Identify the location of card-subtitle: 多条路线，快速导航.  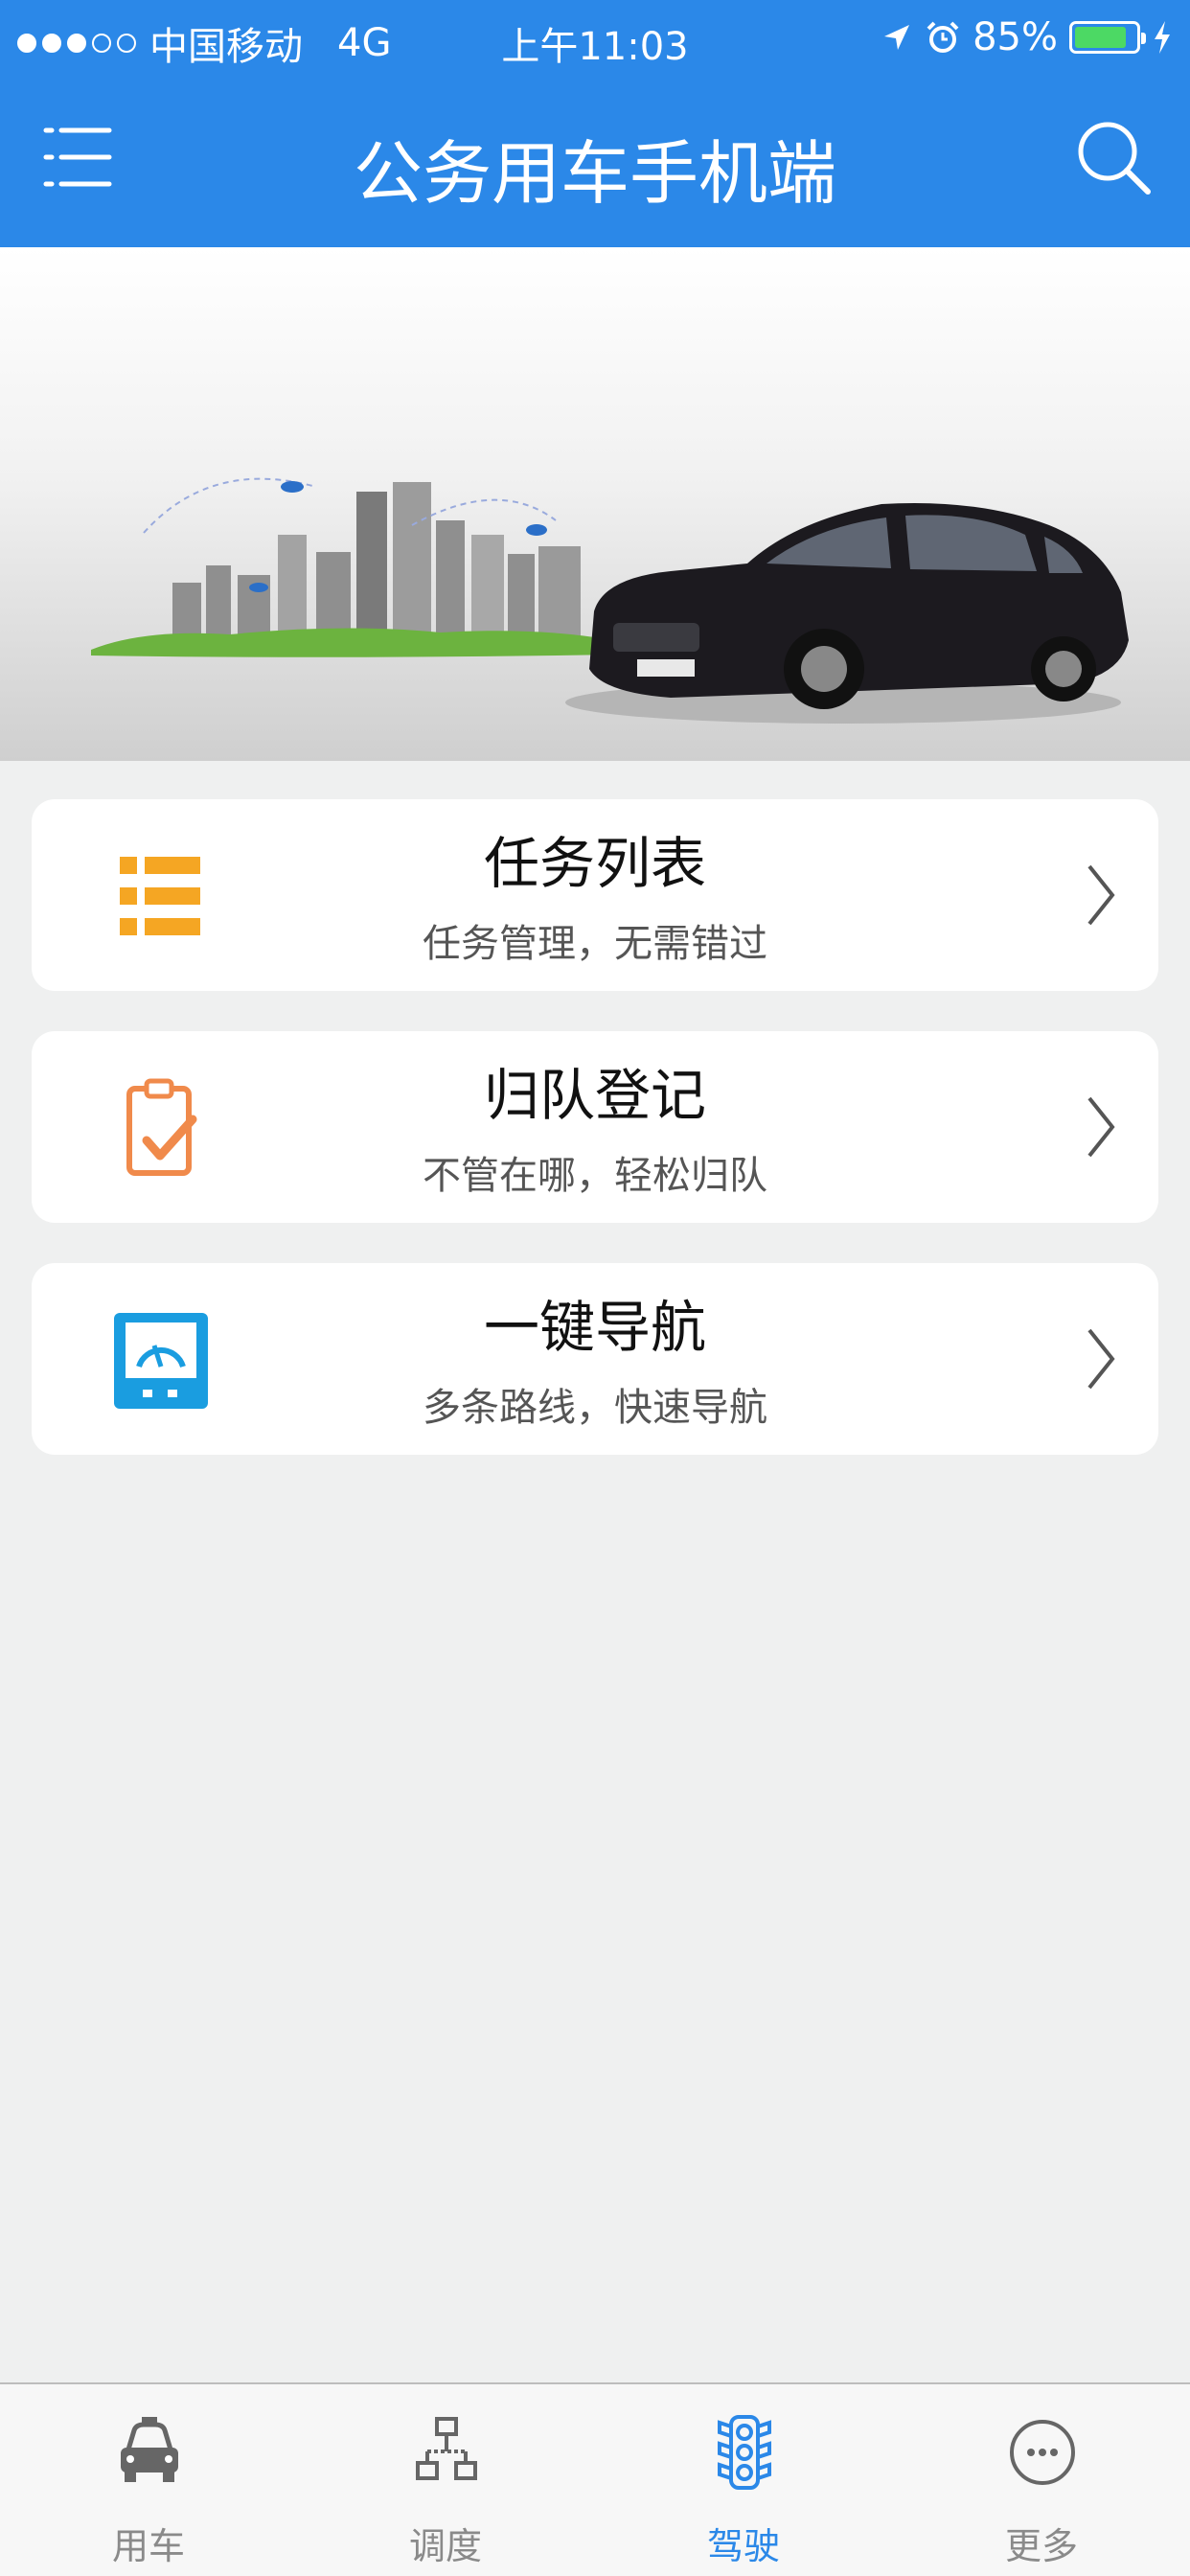
(595, 1408).